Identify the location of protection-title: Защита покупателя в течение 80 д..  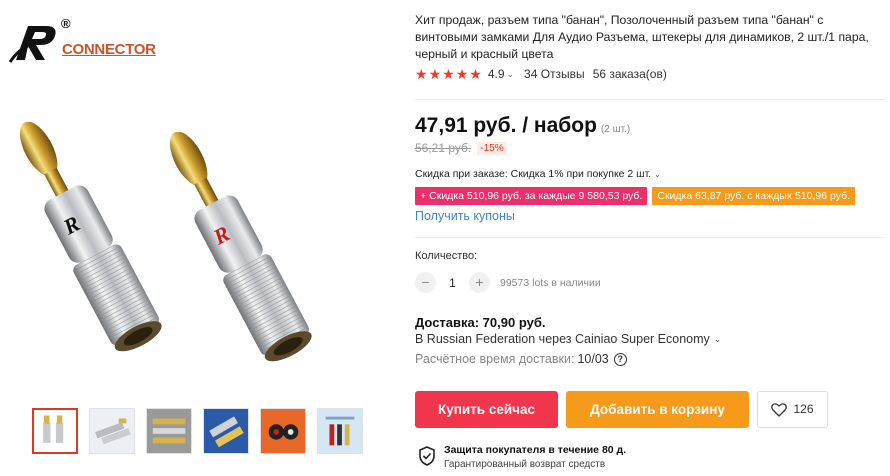
(535, 450).